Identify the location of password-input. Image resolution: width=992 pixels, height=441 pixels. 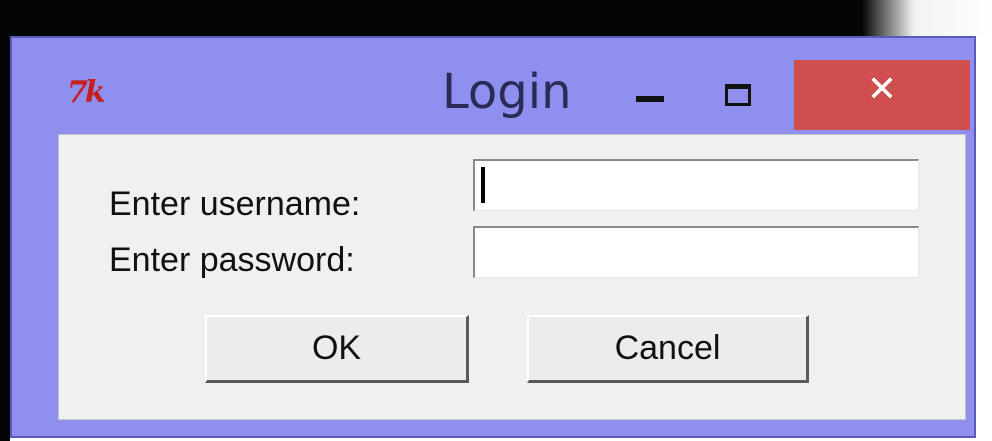
(696, 252).